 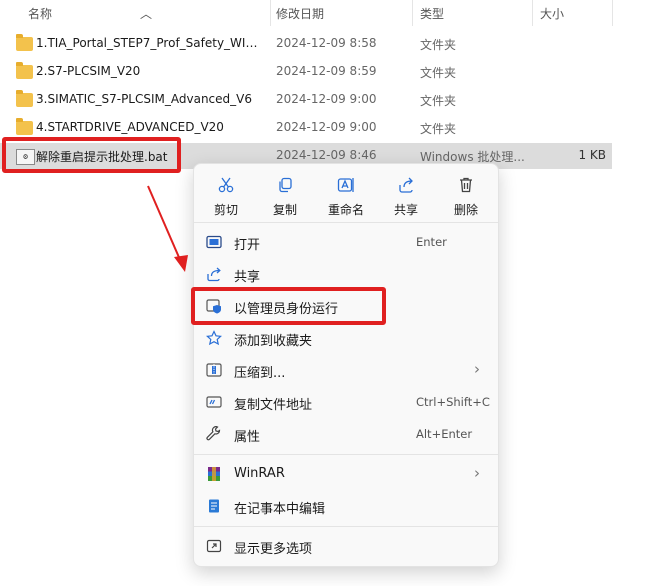 What do you see at coordinates (466, 195) in the screenshot?
I see `delete-button: 删除` at bounding box center [466, 195].